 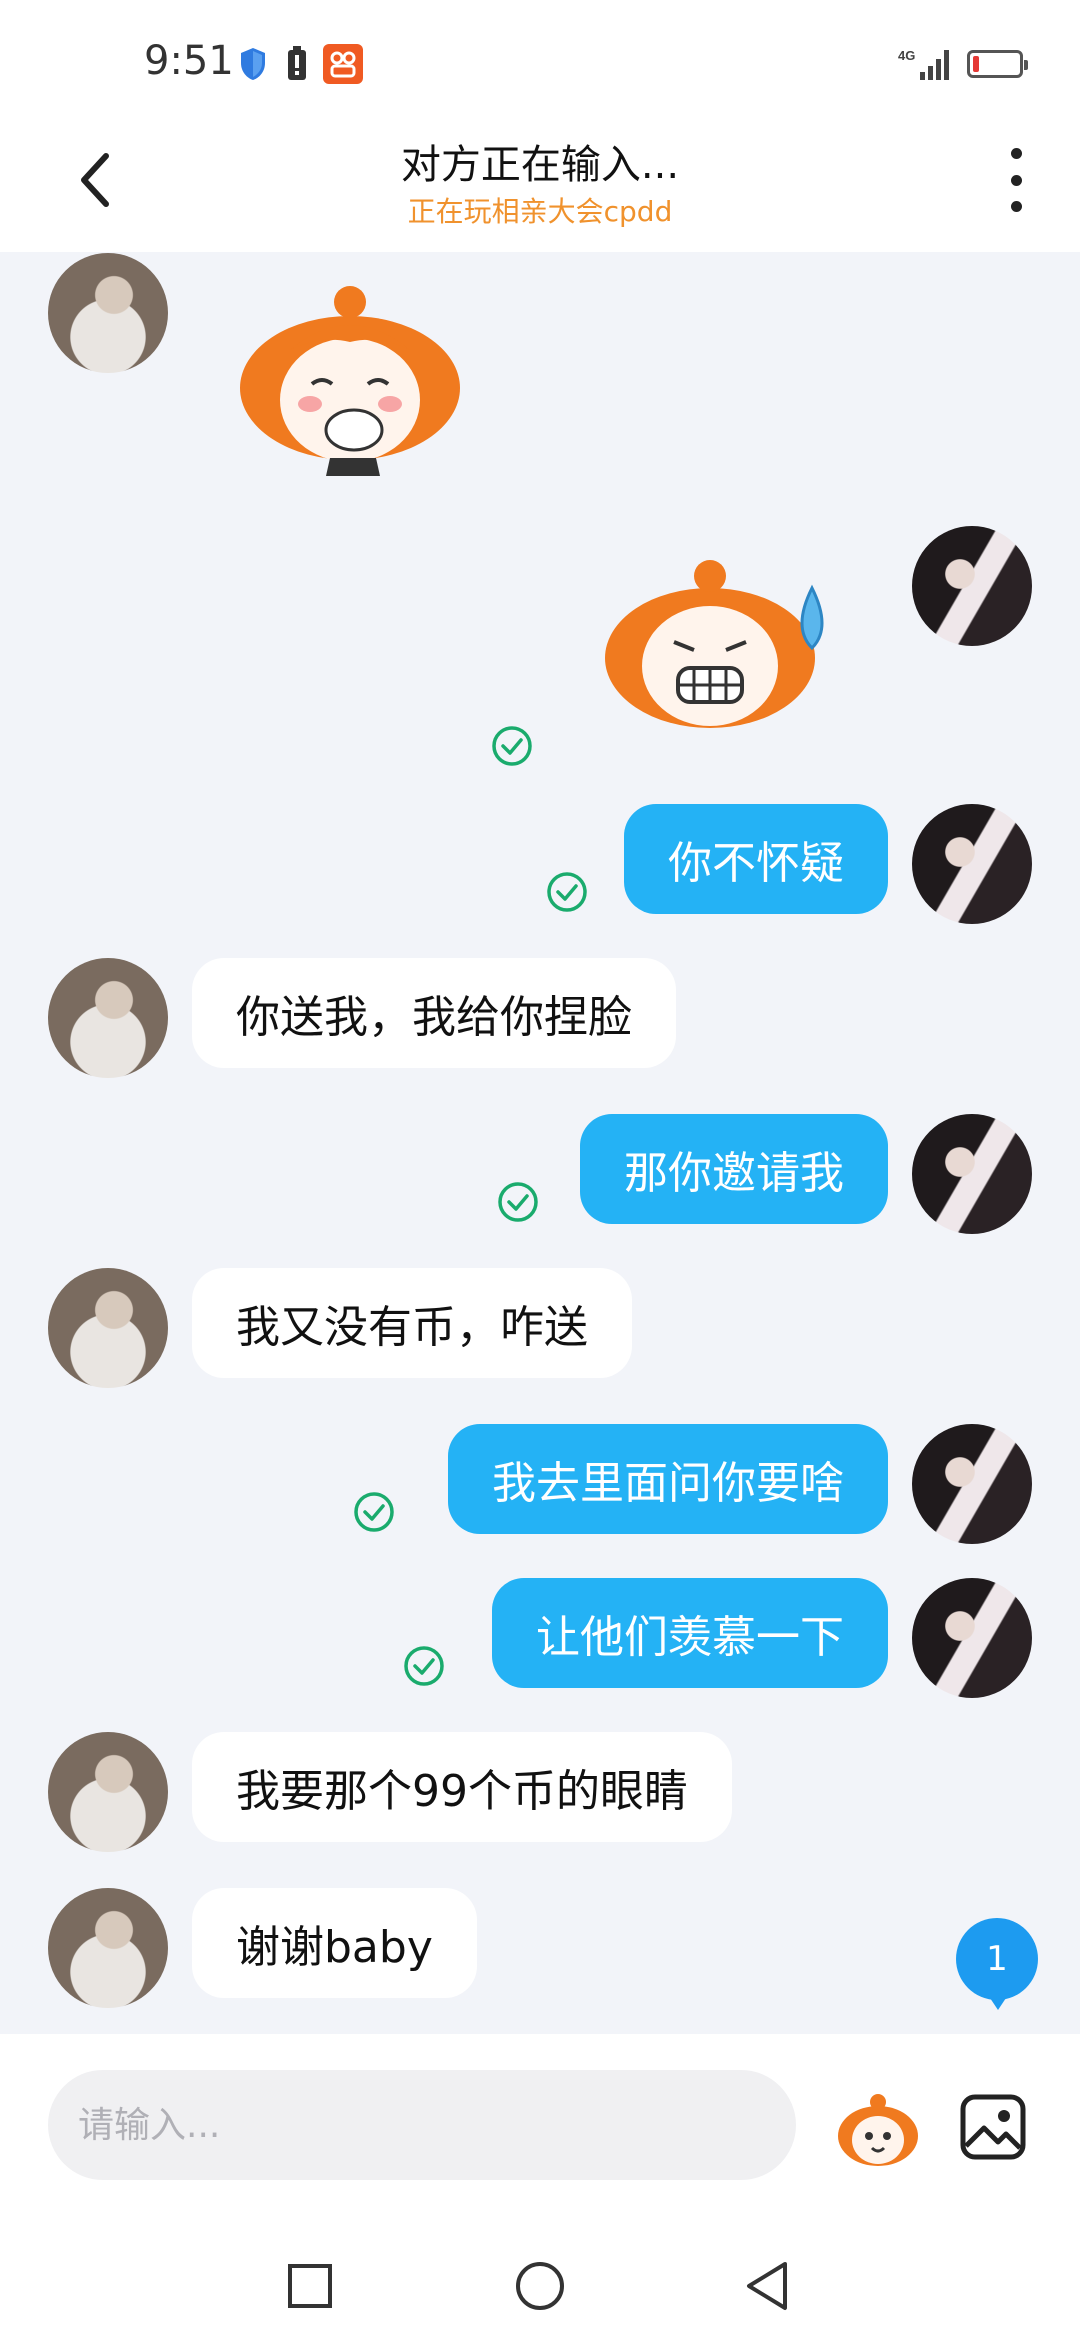 I want to click on battery-alert-icon, so click(x=297, y=63).